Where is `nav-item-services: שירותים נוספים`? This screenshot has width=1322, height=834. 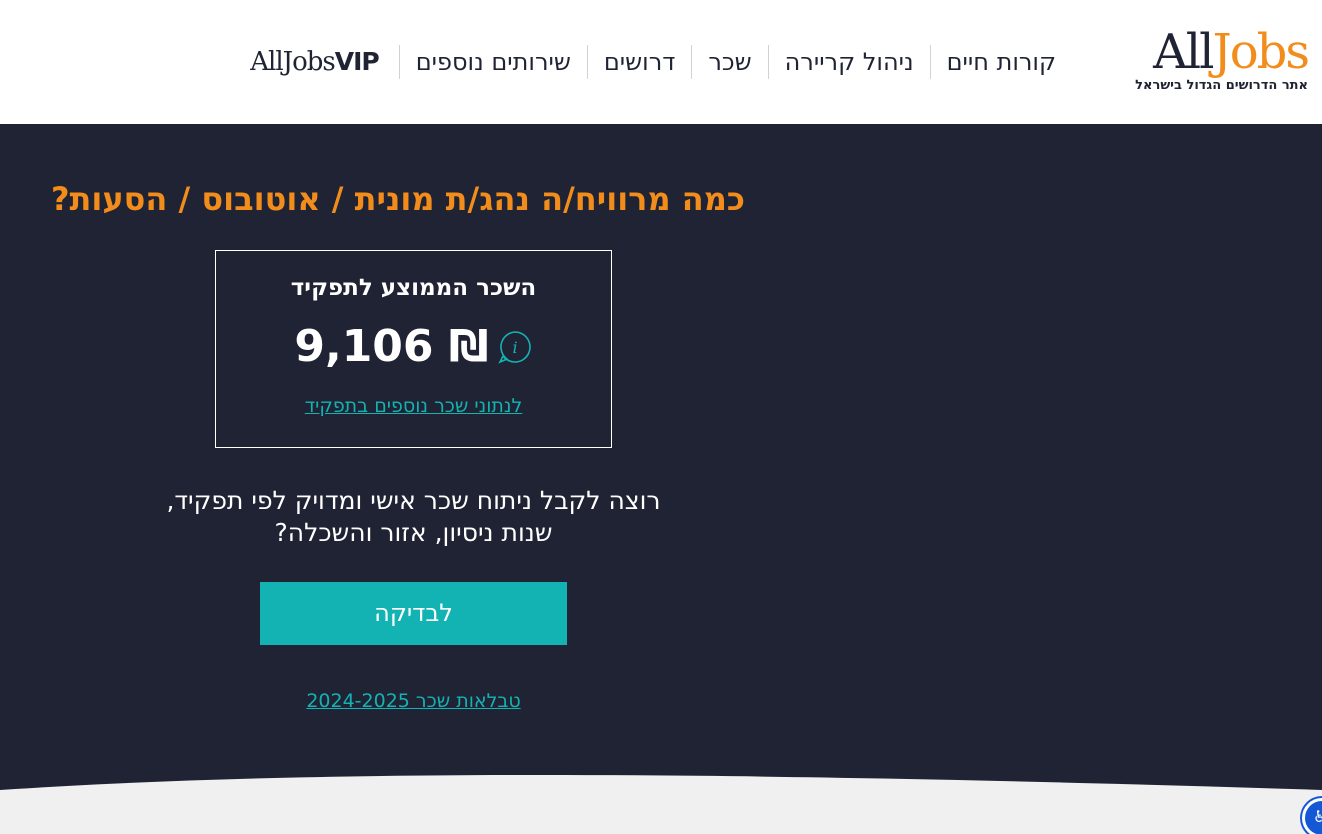
nav-item-services: שירותים נוספים is located at coordinates (493, 62).